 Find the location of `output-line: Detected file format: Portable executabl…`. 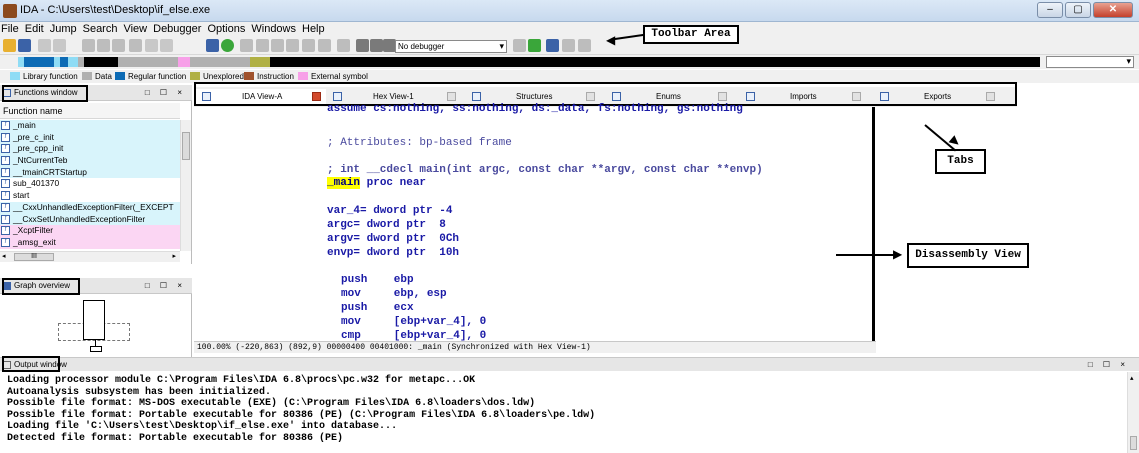

output-line: Detected file format: Portable executabl… is located at coordinates (175, 438).